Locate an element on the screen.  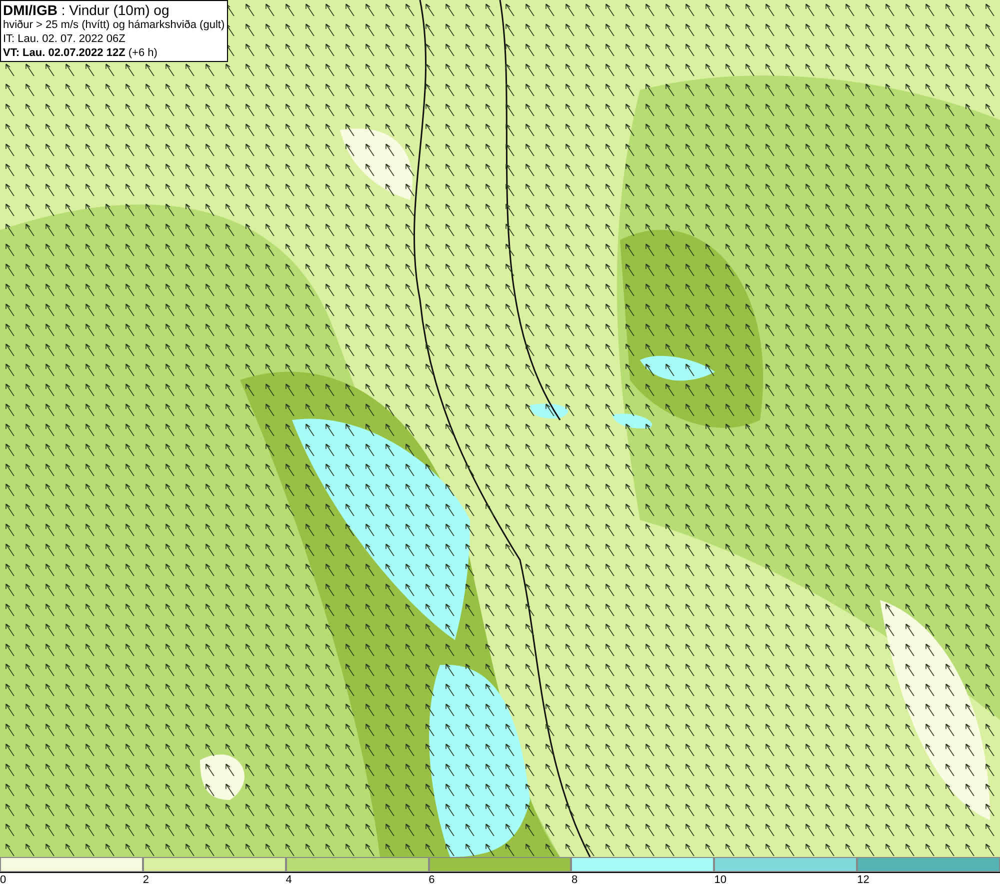
legend-label: 0 is located at coordinates (3, 880).